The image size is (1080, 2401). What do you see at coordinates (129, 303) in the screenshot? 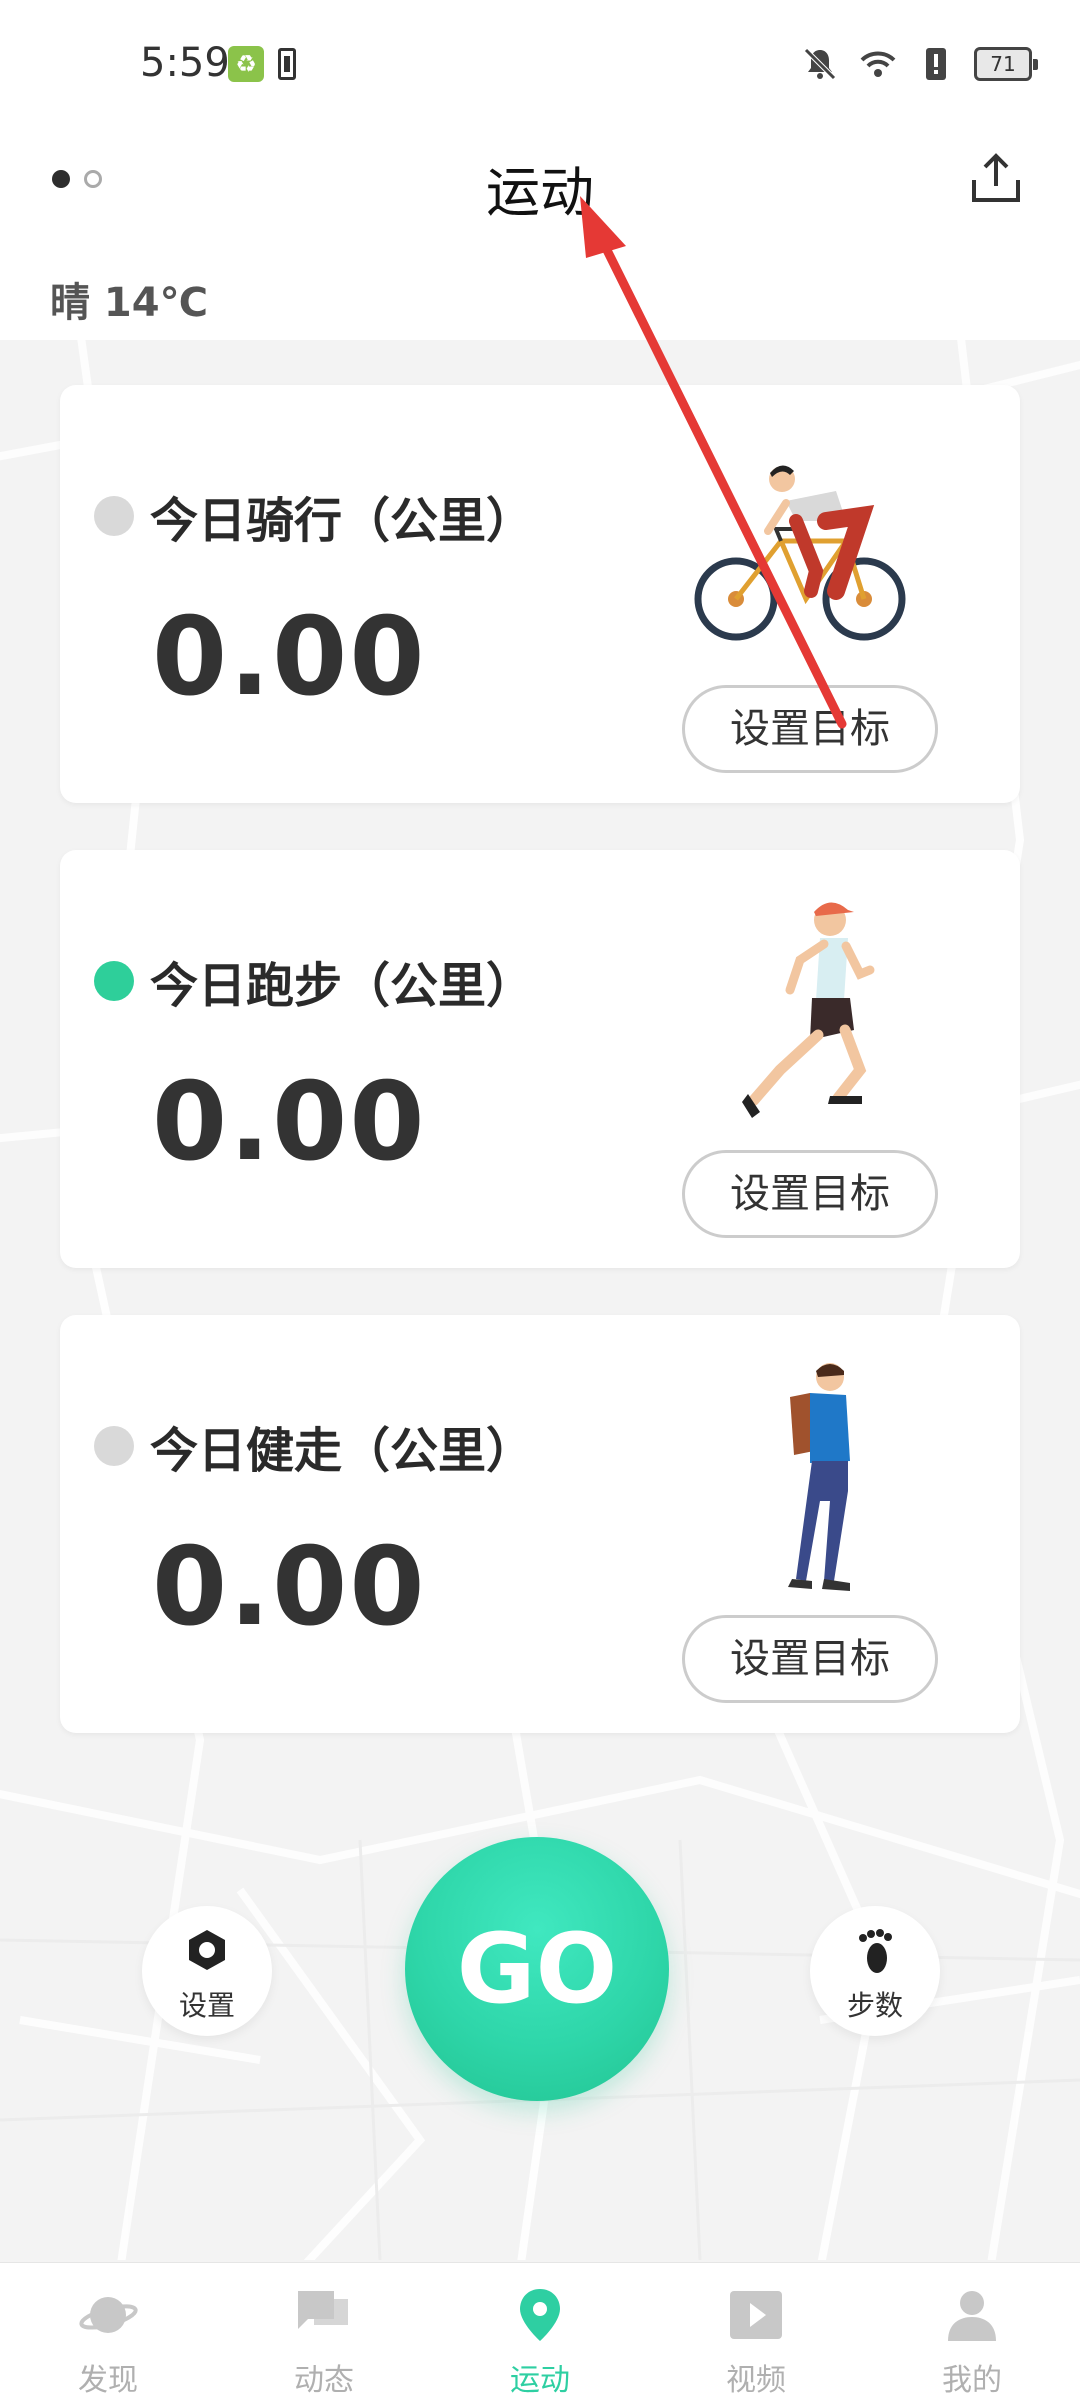
I see `weather-info: 晴 14℃` at bounding box center [129, 303].